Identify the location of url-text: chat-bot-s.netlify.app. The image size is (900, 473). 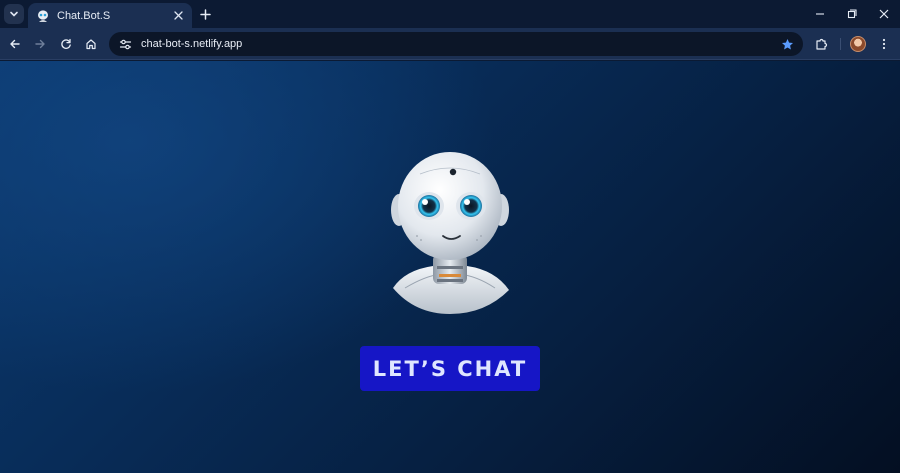
(192, 44).